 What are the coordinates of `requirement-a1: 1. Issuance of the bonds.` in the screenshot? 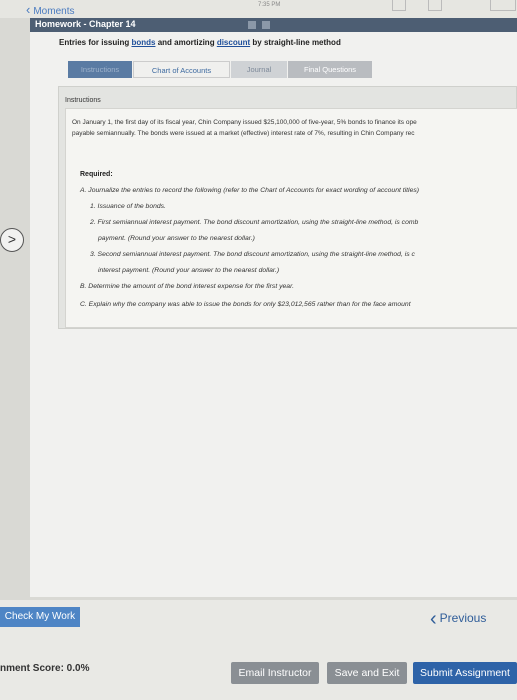 It's located at (128, 206).